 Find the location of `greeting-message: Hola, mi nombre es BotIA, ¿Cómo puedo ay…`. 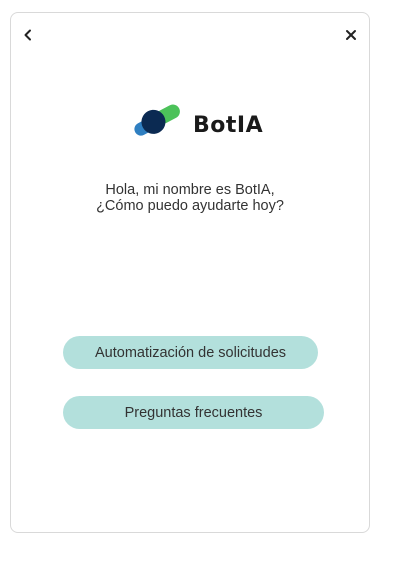

greeting-message: Hola, mi nombre es BotIA, ¿Cómo puedo ay… is located at coordinates (190, 198).